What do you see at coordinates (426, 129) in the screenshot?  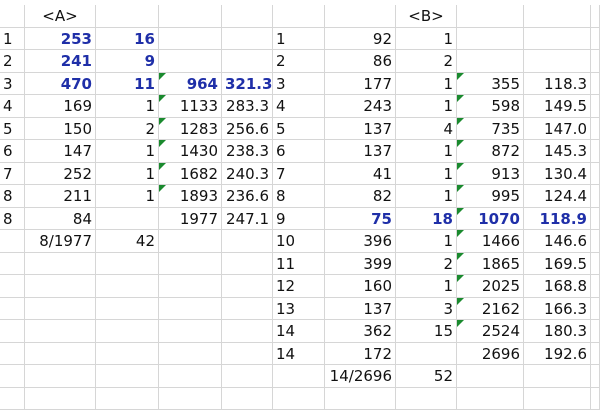 I see `cell-r5-c7: 4` at bounding box center [426, 129].